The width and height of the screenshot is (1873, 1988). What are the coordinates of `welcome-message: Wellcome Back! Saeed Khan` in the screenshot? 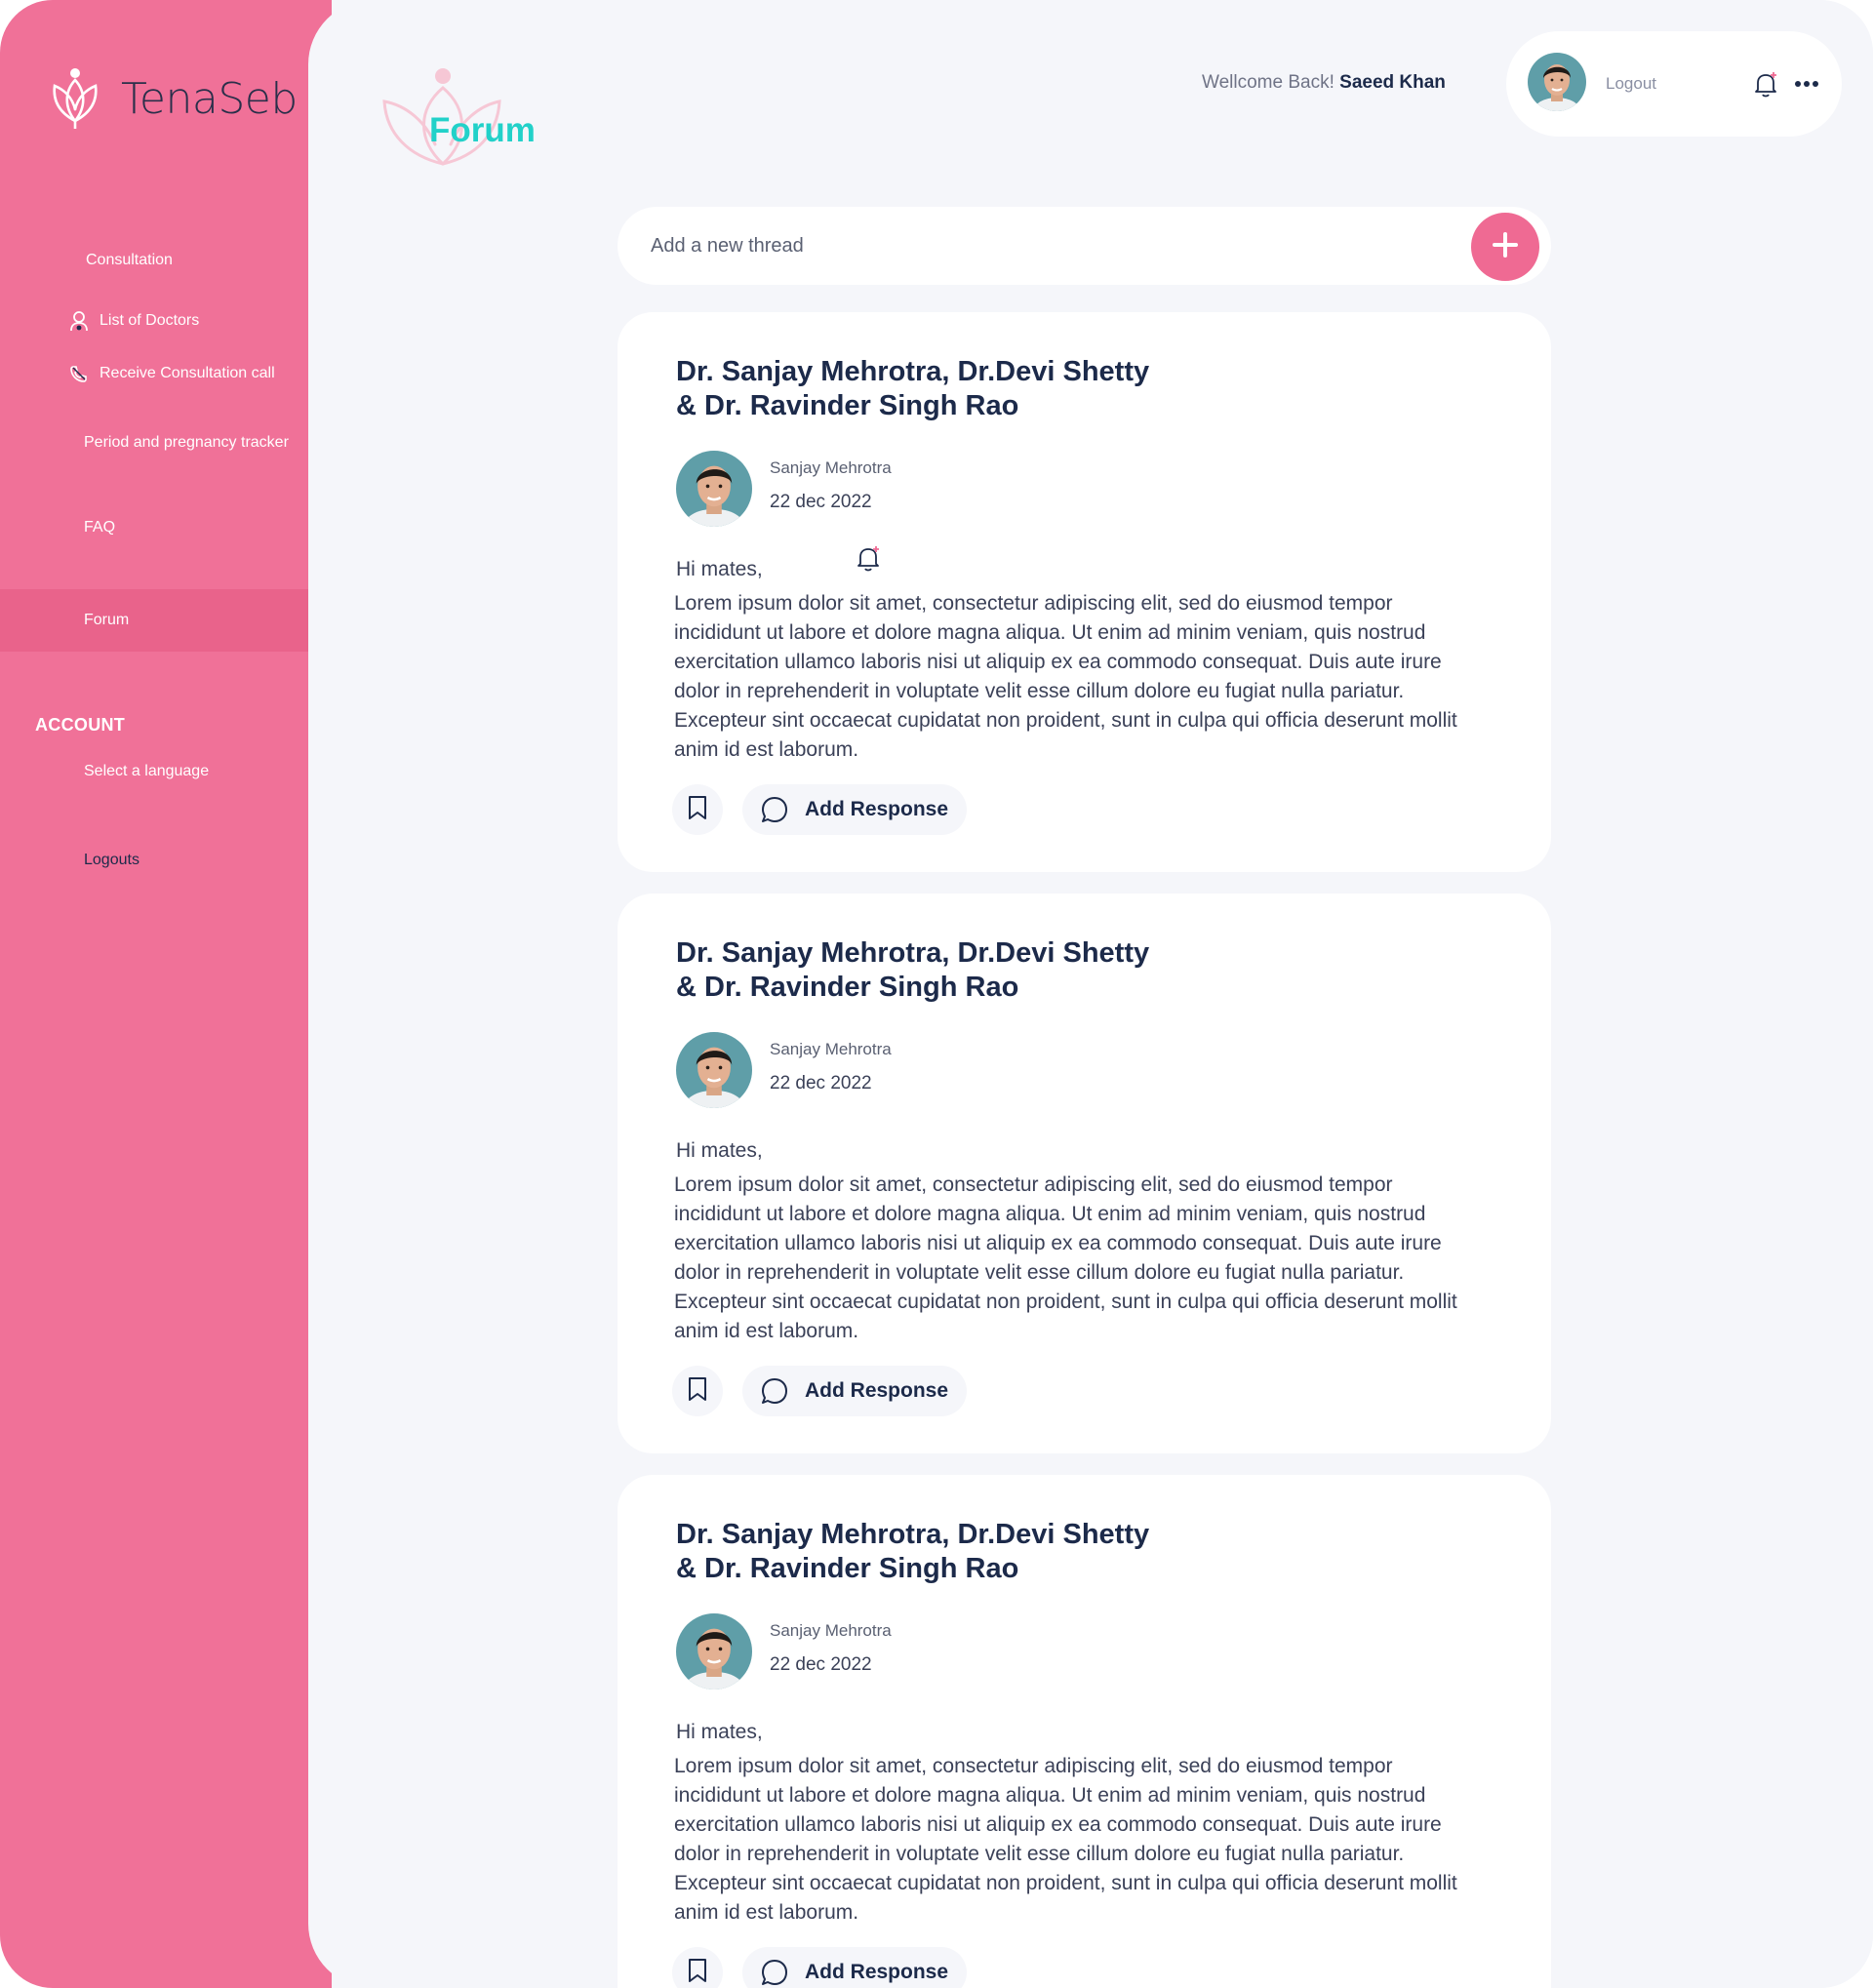 It's located at (1324, 83).